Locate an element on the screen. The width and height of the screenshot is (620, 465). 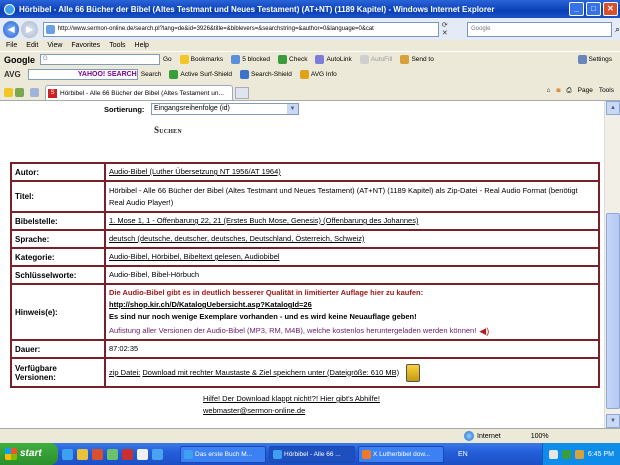
vertical-scrollbar: ▲ ▼ is located at coordinates (612, 264).